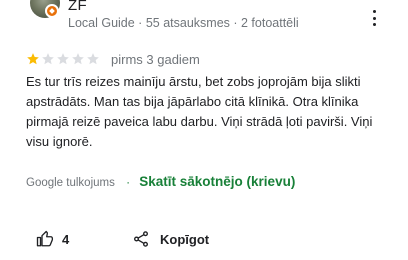 The image size is (408, 260). What do you see at coordinates (70, 183) in the screenshot?
I see `translation-label: Google tulkojums` at bounding box center [70, 183].